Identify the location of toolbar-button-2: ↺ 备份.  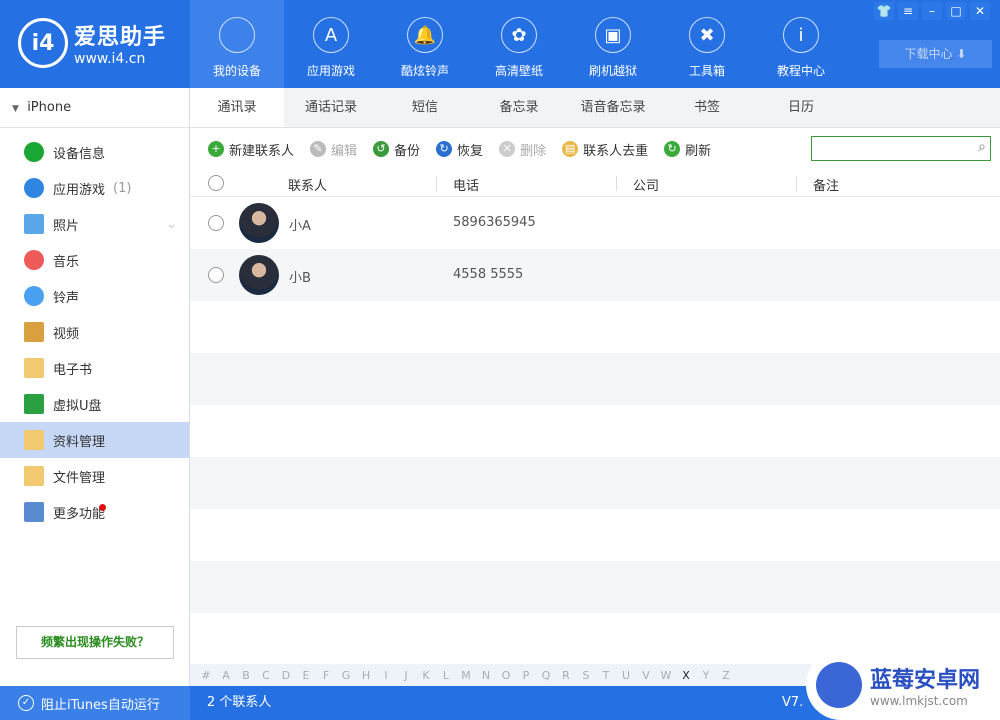
(396, 149).